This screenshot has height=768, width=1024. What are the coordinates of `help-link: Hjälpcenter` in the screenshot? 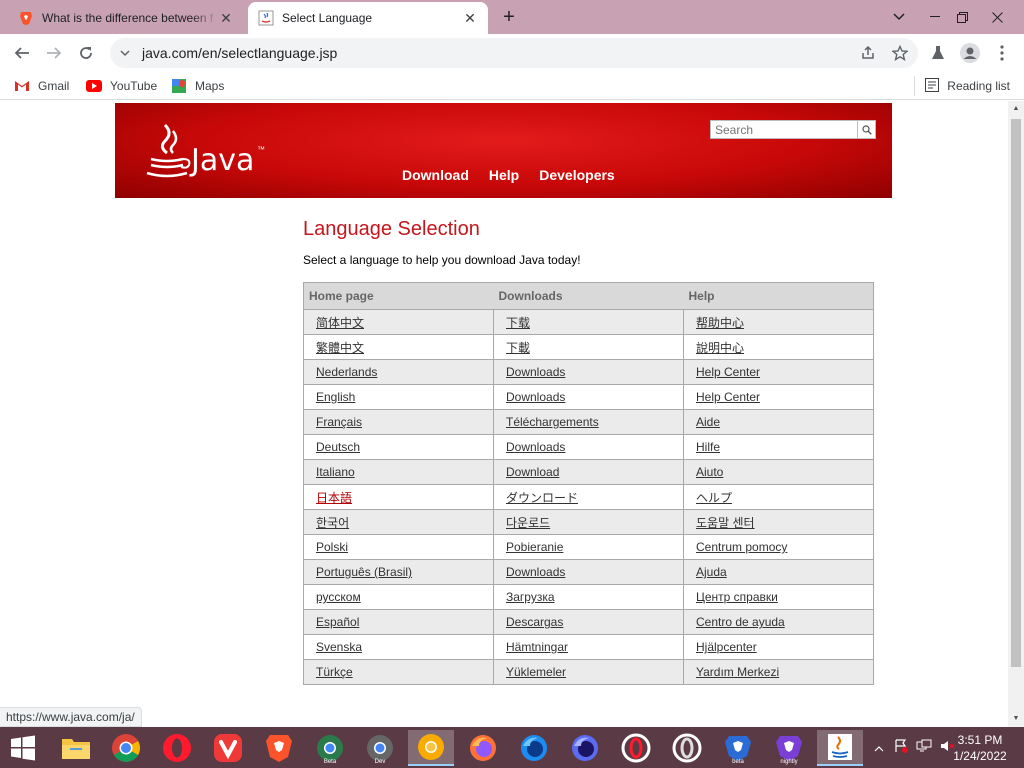 It's located at (726, 647).